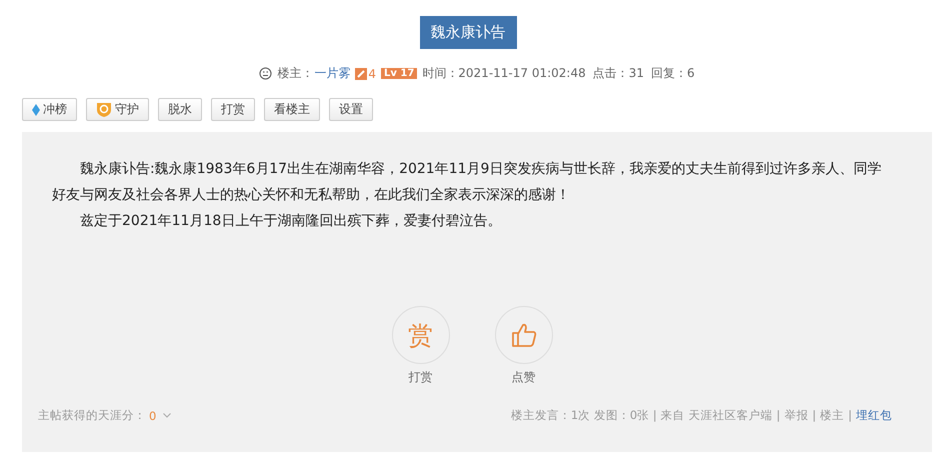 The height and width of the screenshot is (463, 936). What do you see at coordinates (233, 109) in the screenshot?
I see `toolbar-button: 打赏` at bounding box center [233, 109].